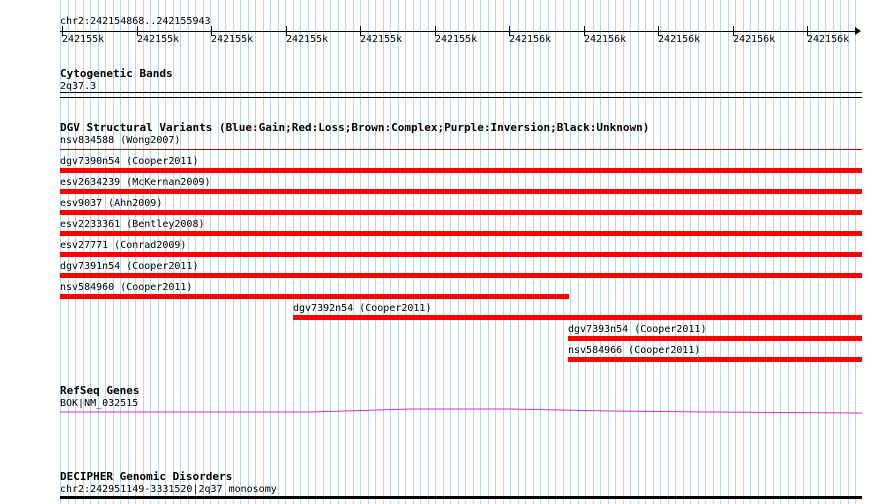  What do you see at coordinates (129, 161) in the screenshot?
I see `dgv-variant-label: dgv7390n54 (Cooper2011)` at bounding box center [129, 161].